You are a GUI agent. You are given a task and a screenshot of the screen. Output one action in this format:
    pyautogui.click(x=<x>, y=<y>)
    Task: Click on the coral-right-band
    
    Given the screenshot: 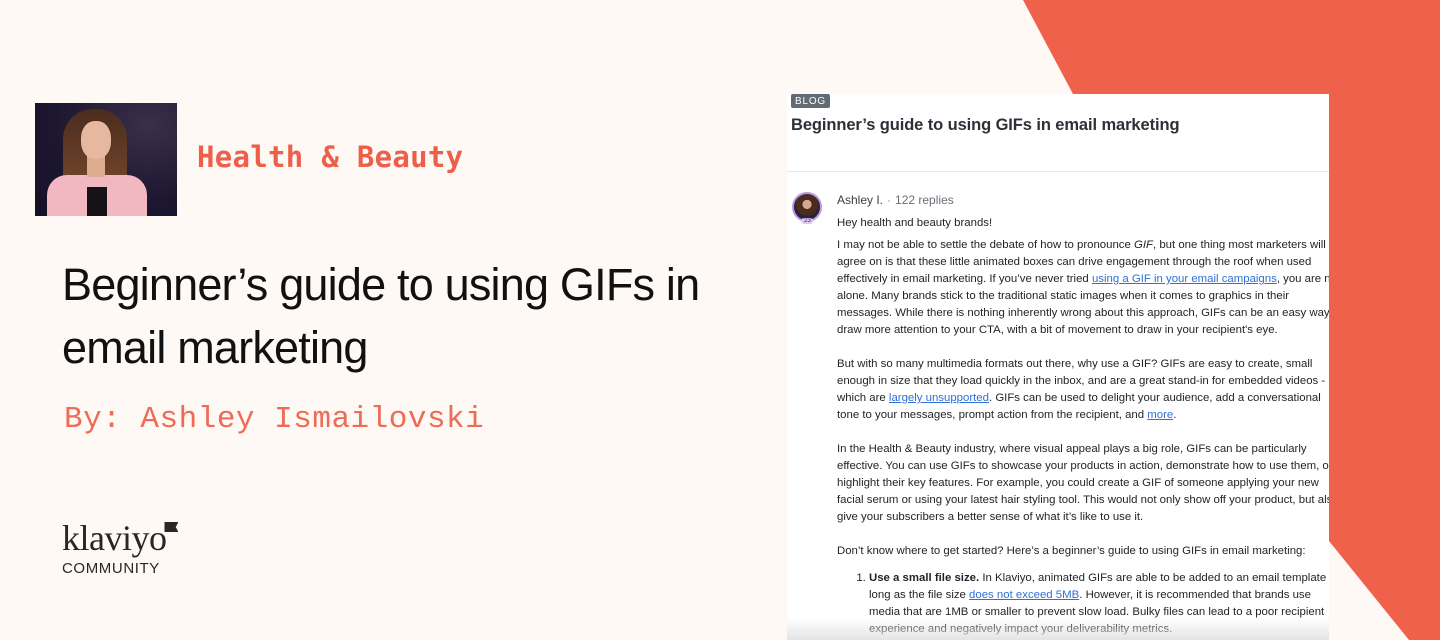 What is the action you would take?
    pyautogui.click(x=1384, y=367)
    